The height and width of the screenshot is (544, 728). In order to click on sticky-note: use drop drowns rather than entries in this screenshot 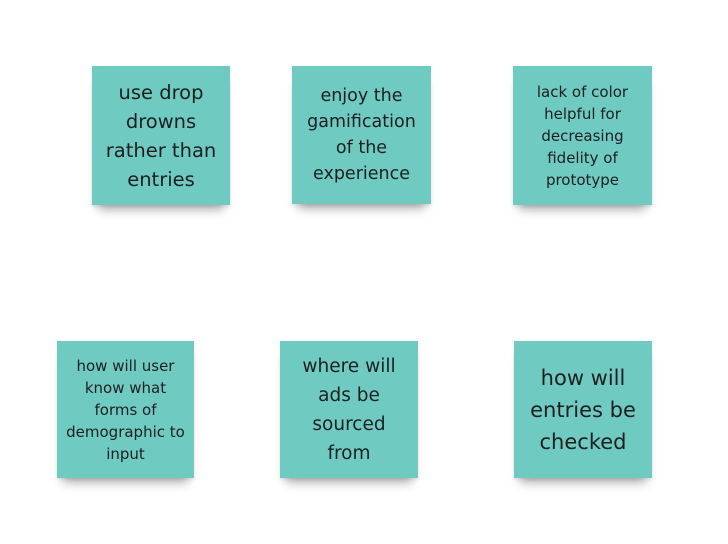, I will do `click(161, 135)`.